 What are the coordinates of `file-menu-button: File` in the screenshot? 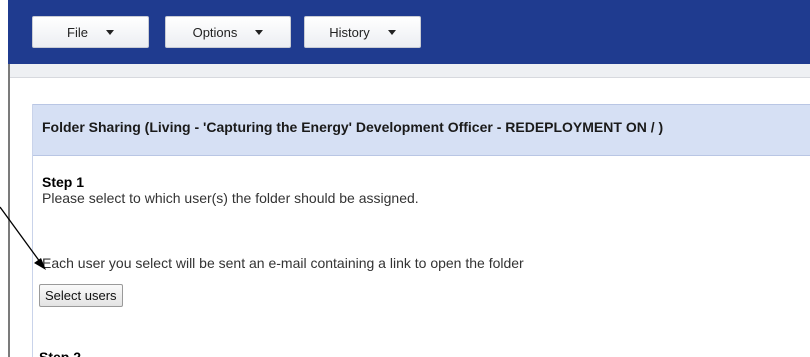 It's located at (90, 32).